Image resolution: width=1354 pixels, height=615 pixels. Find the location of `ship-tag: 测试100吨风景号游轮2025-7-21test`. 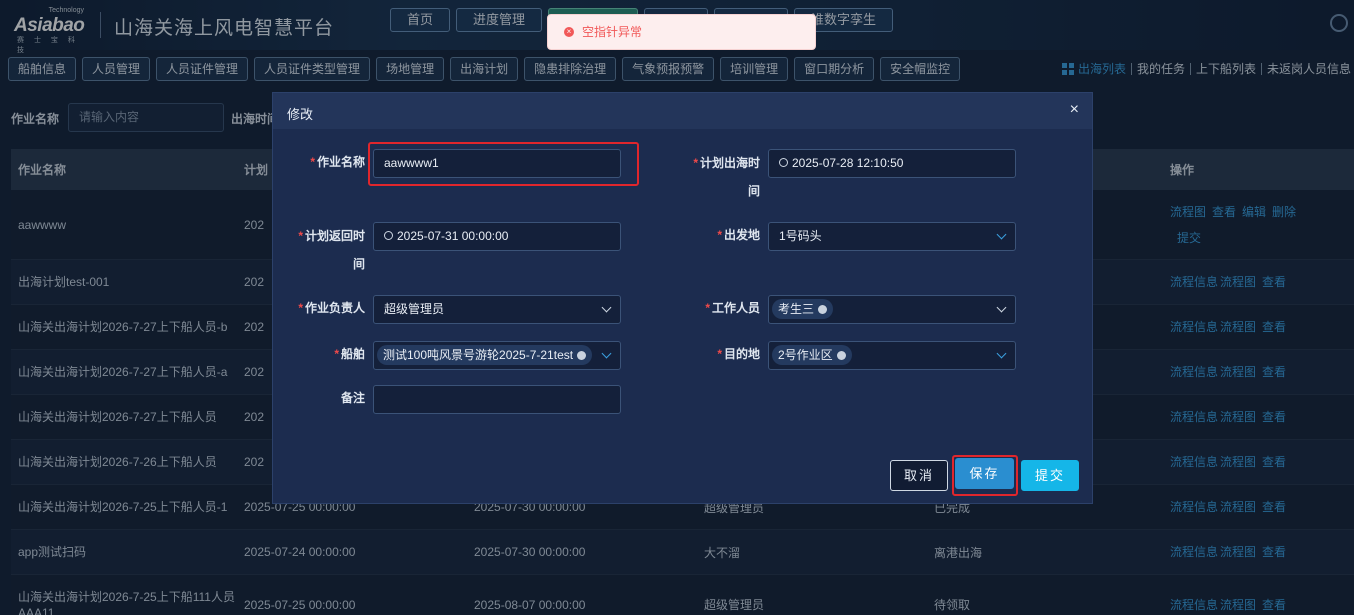

ship-tag: 测试100吨风景号游轮2025-7-21test is located at coordinates (485, 355).